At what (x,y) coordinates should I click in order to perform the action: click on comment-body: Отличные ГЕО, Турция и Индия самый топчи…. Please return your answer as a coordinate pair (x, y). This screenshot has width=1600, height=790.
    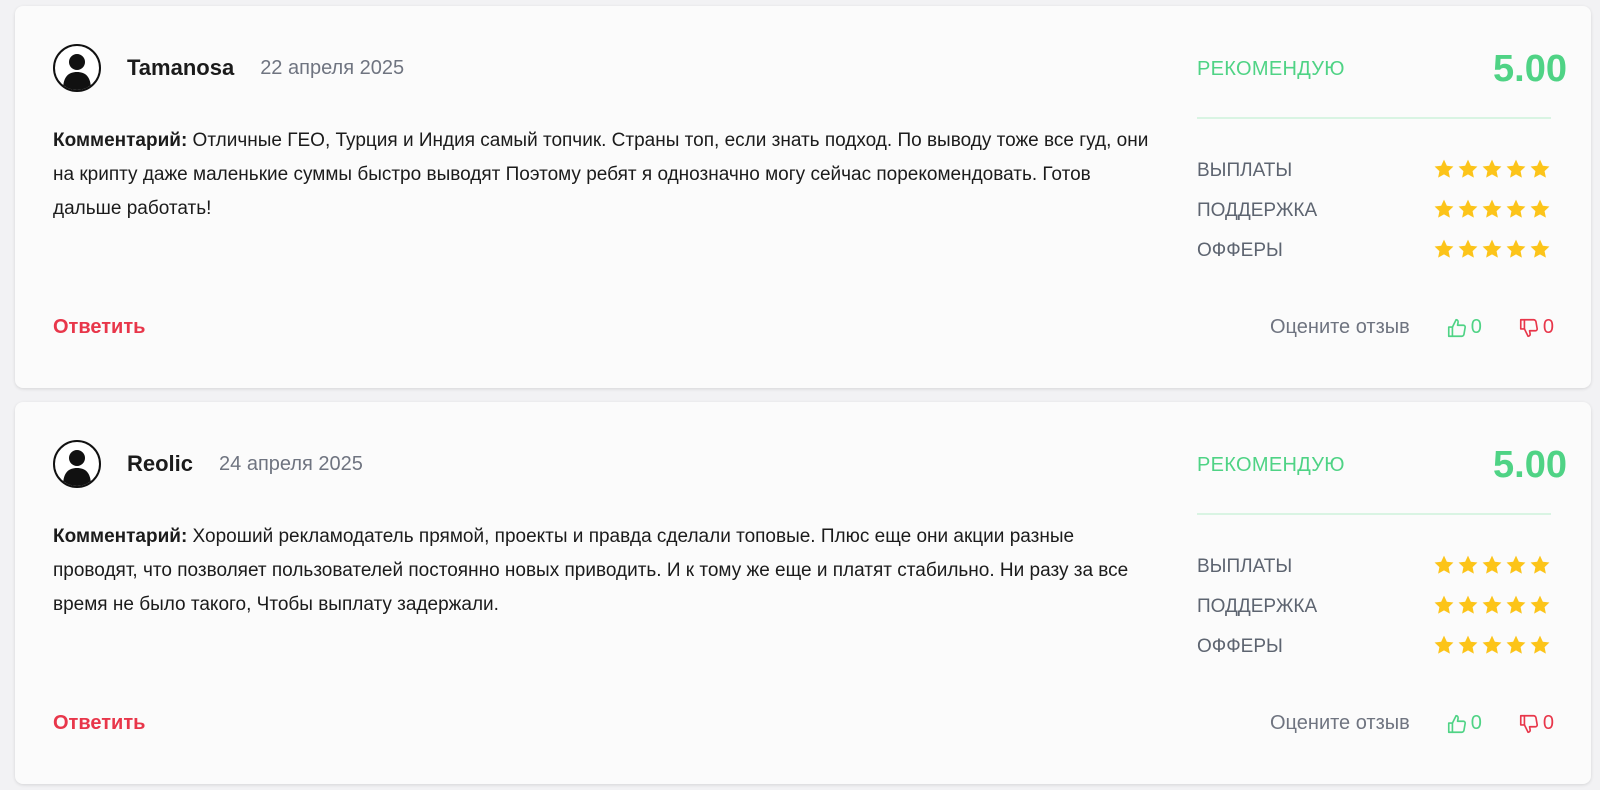
    Looking at the image, I should click on (601, 174).